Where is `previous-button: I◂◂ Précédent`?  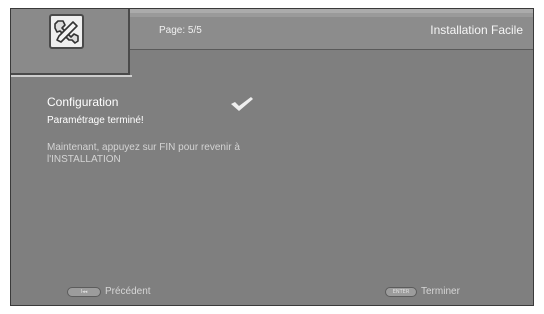 previous-button: I◂◂ Précédent is located at coordinates (109, 291).